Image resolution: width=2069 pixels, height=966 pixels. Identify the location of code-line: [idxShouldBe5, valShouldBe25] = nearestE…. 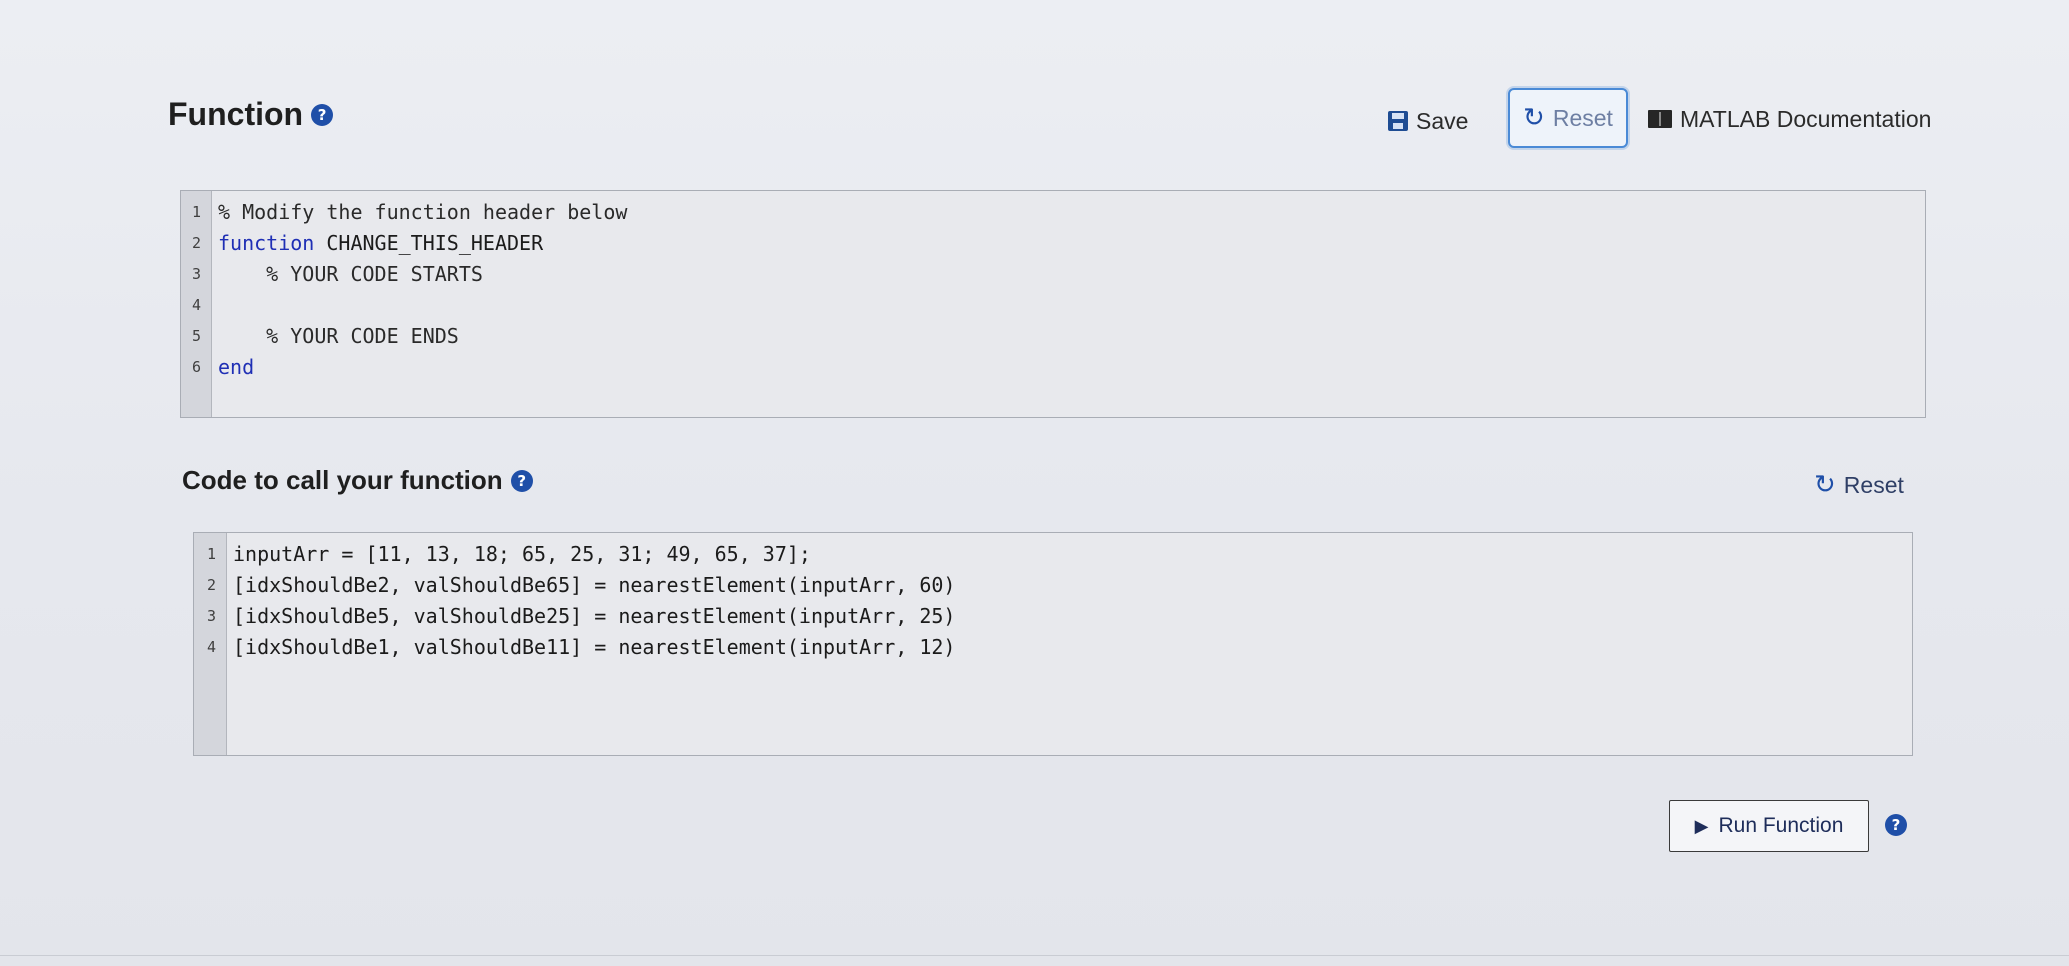
(1069, 616).